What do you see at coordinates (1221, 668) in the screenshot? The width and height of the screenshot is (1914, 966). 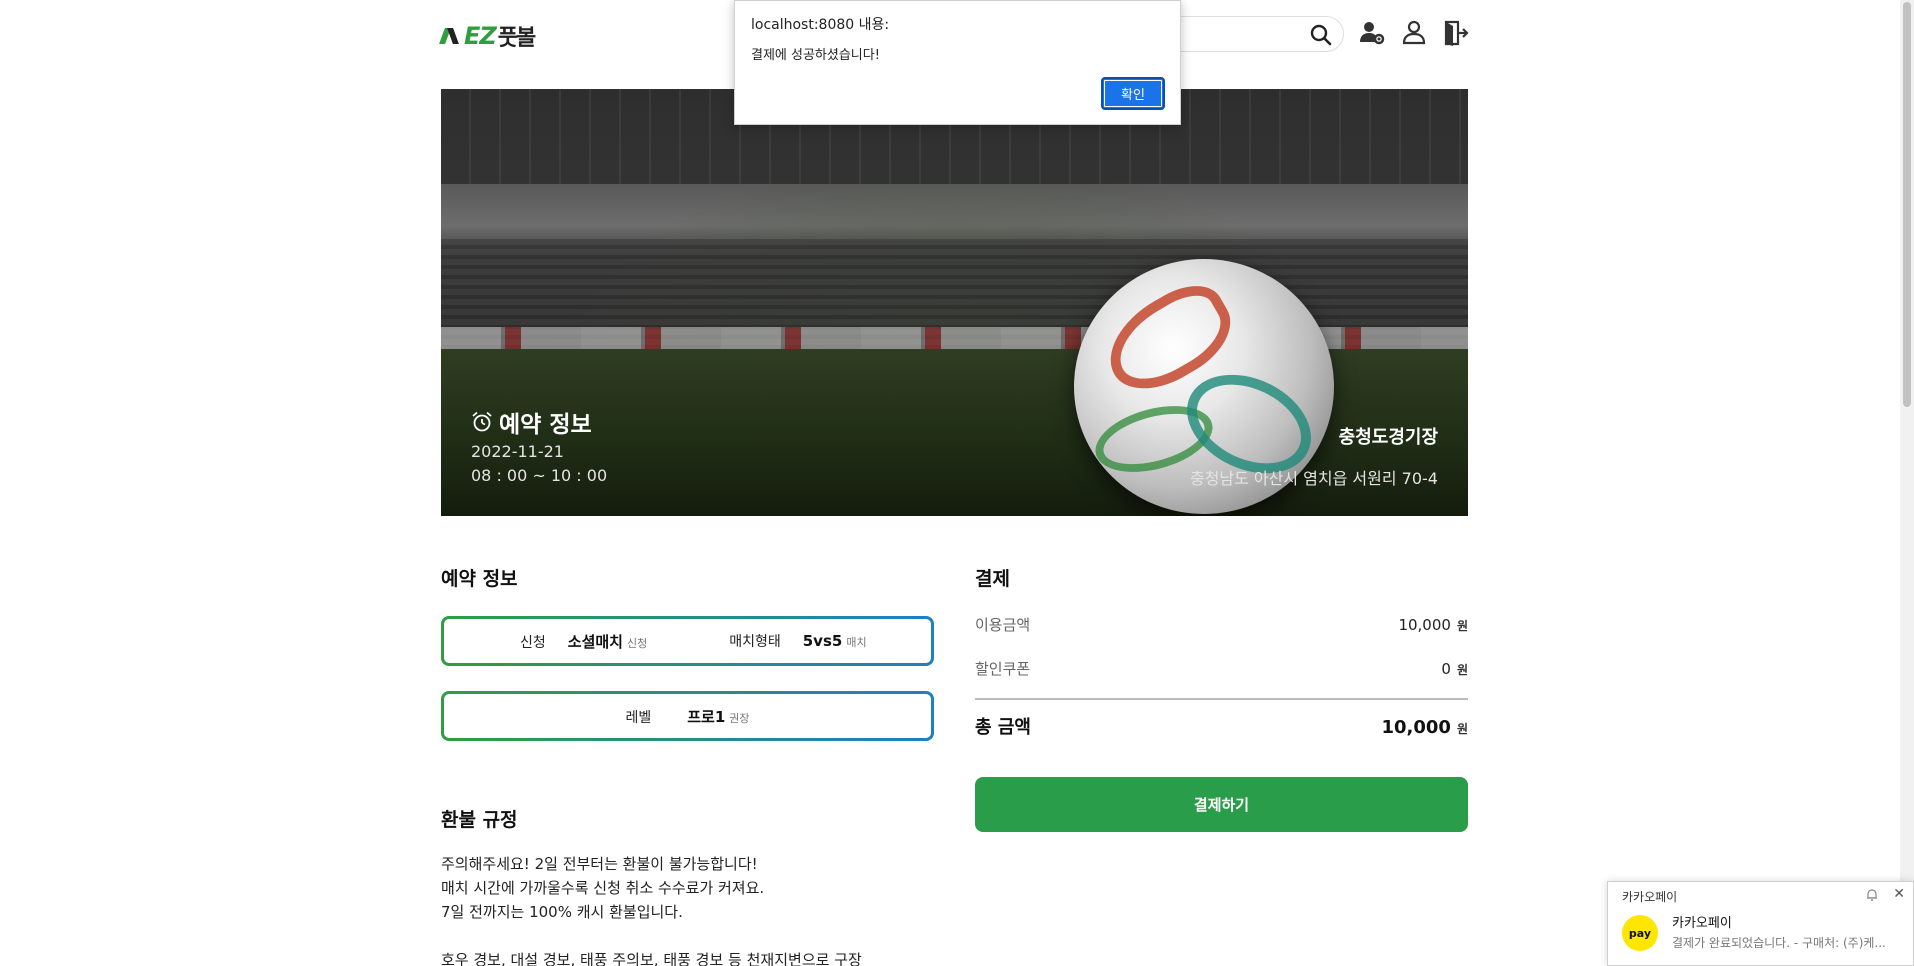 I see `coupon-row: 할인쿠폰 0원` at bounding box center [1221, 668].